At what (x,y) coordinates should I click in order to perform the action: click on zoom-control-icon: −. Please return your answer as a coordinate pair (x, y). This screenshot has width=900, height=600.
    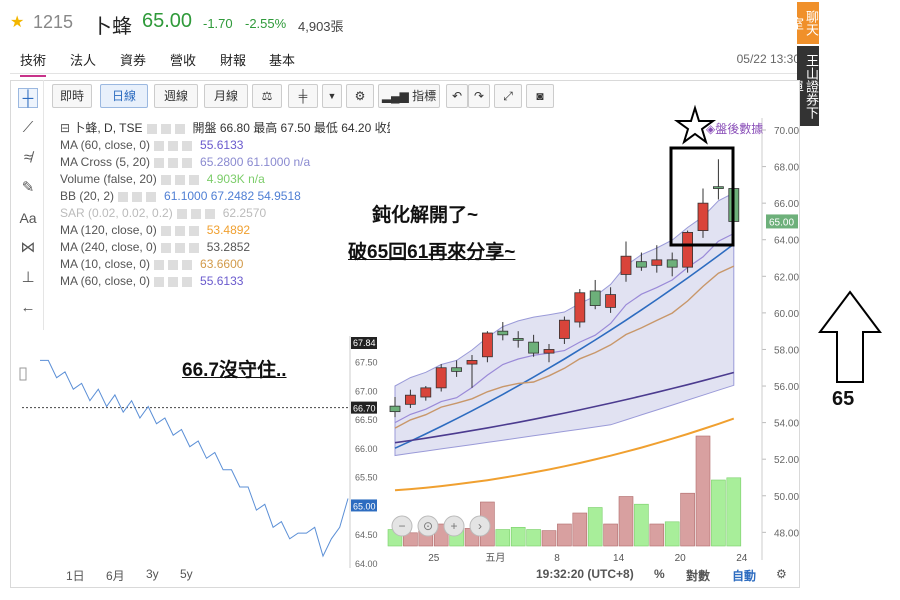
    Looking at the image, I should click on (401, 526).